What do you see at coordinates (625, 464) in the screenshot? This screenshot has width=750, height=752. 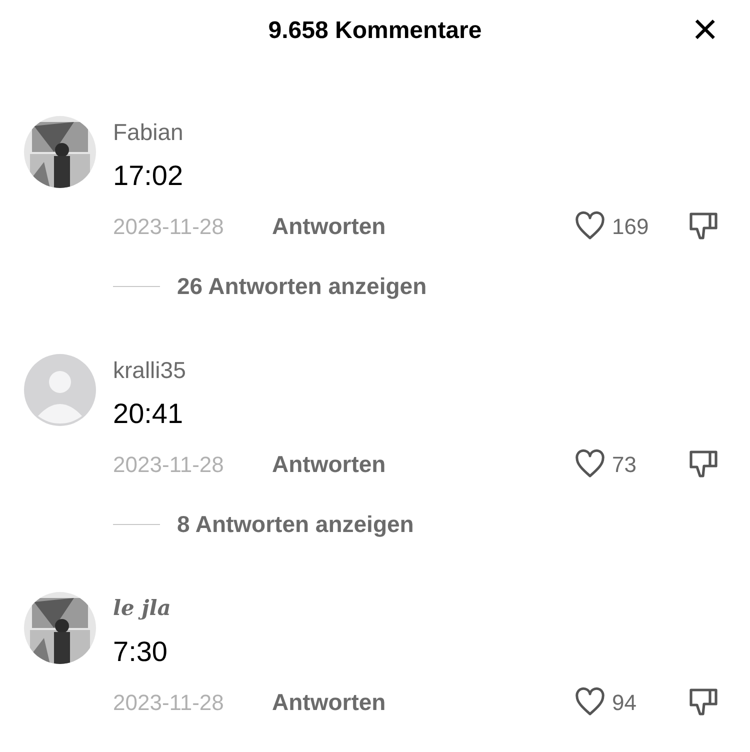 I see `like-count: 73` at bounding box center [625, 464].